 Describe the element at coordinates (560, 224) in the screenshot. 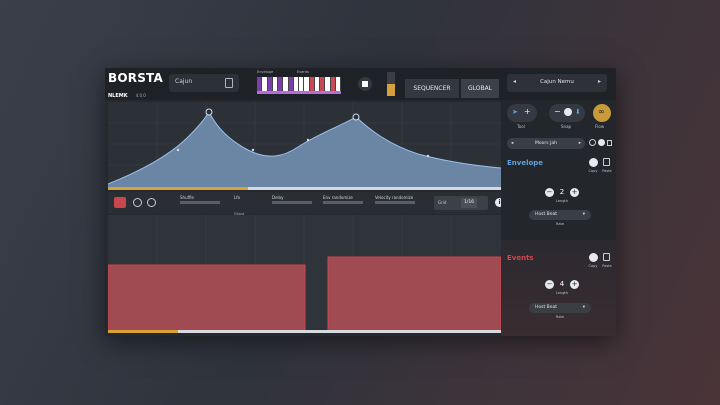

I see `env-rate-label: Rate` at that location.